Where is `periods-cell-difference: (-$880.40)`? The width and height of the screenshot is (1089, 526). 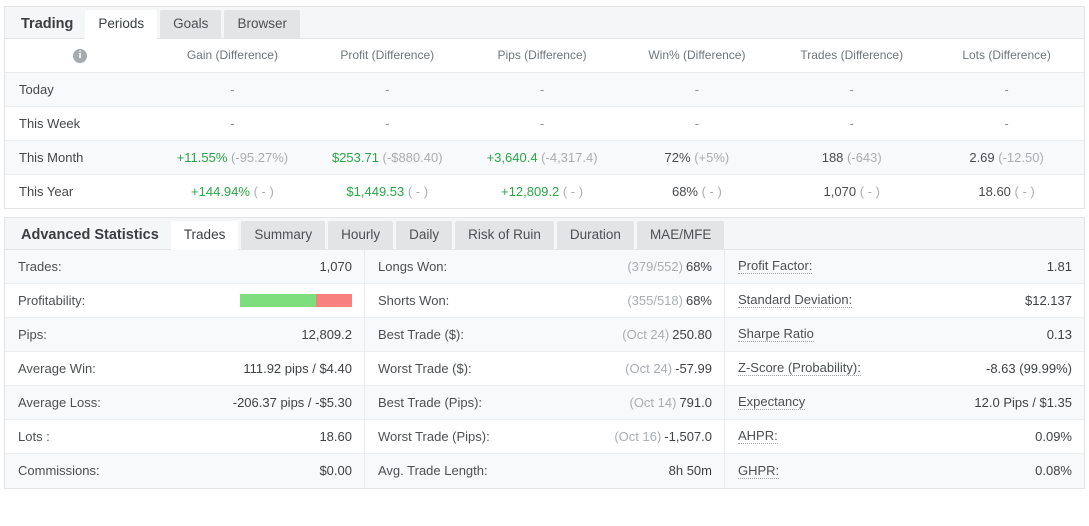
periods-cell-difference: (-$880.40) is located at coordinates (410, 157).